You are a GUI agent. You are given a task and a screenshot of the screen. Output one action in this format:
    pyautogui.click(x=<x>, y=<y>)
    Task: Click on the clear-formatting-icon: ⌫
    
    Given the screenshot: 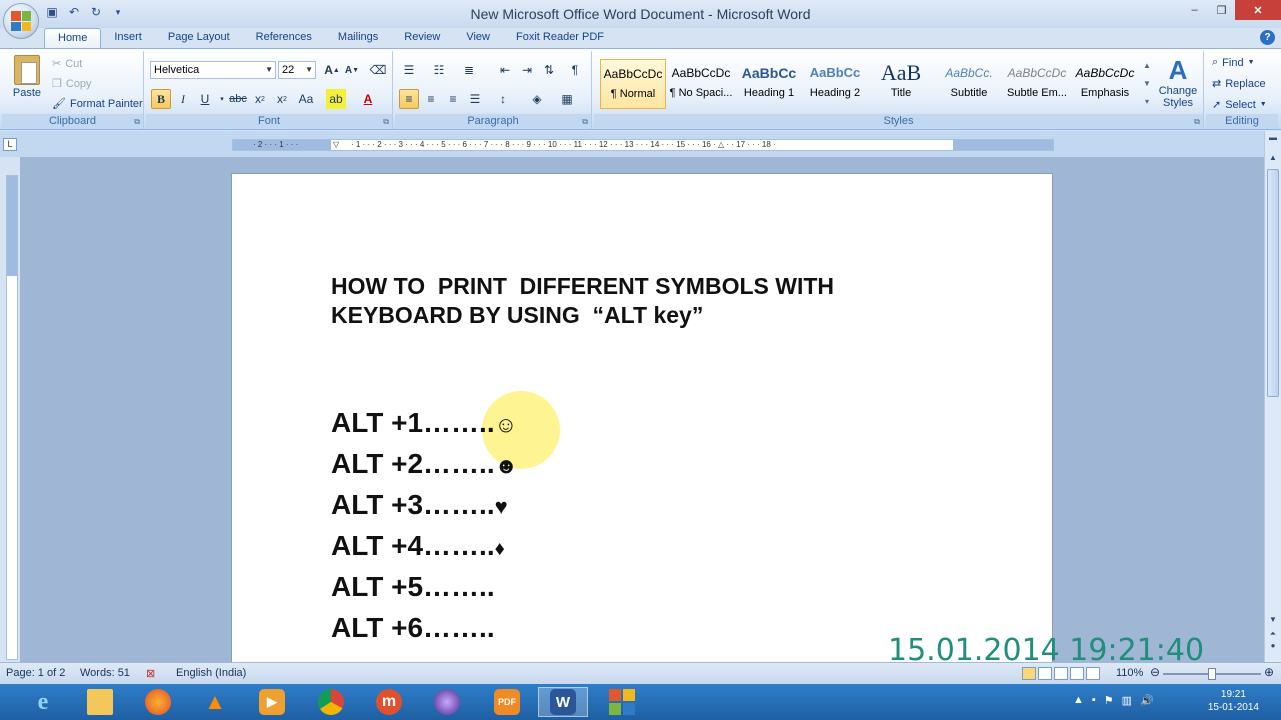 What is the action you would take?
    pyautogui.click(x=378, y=70)
    